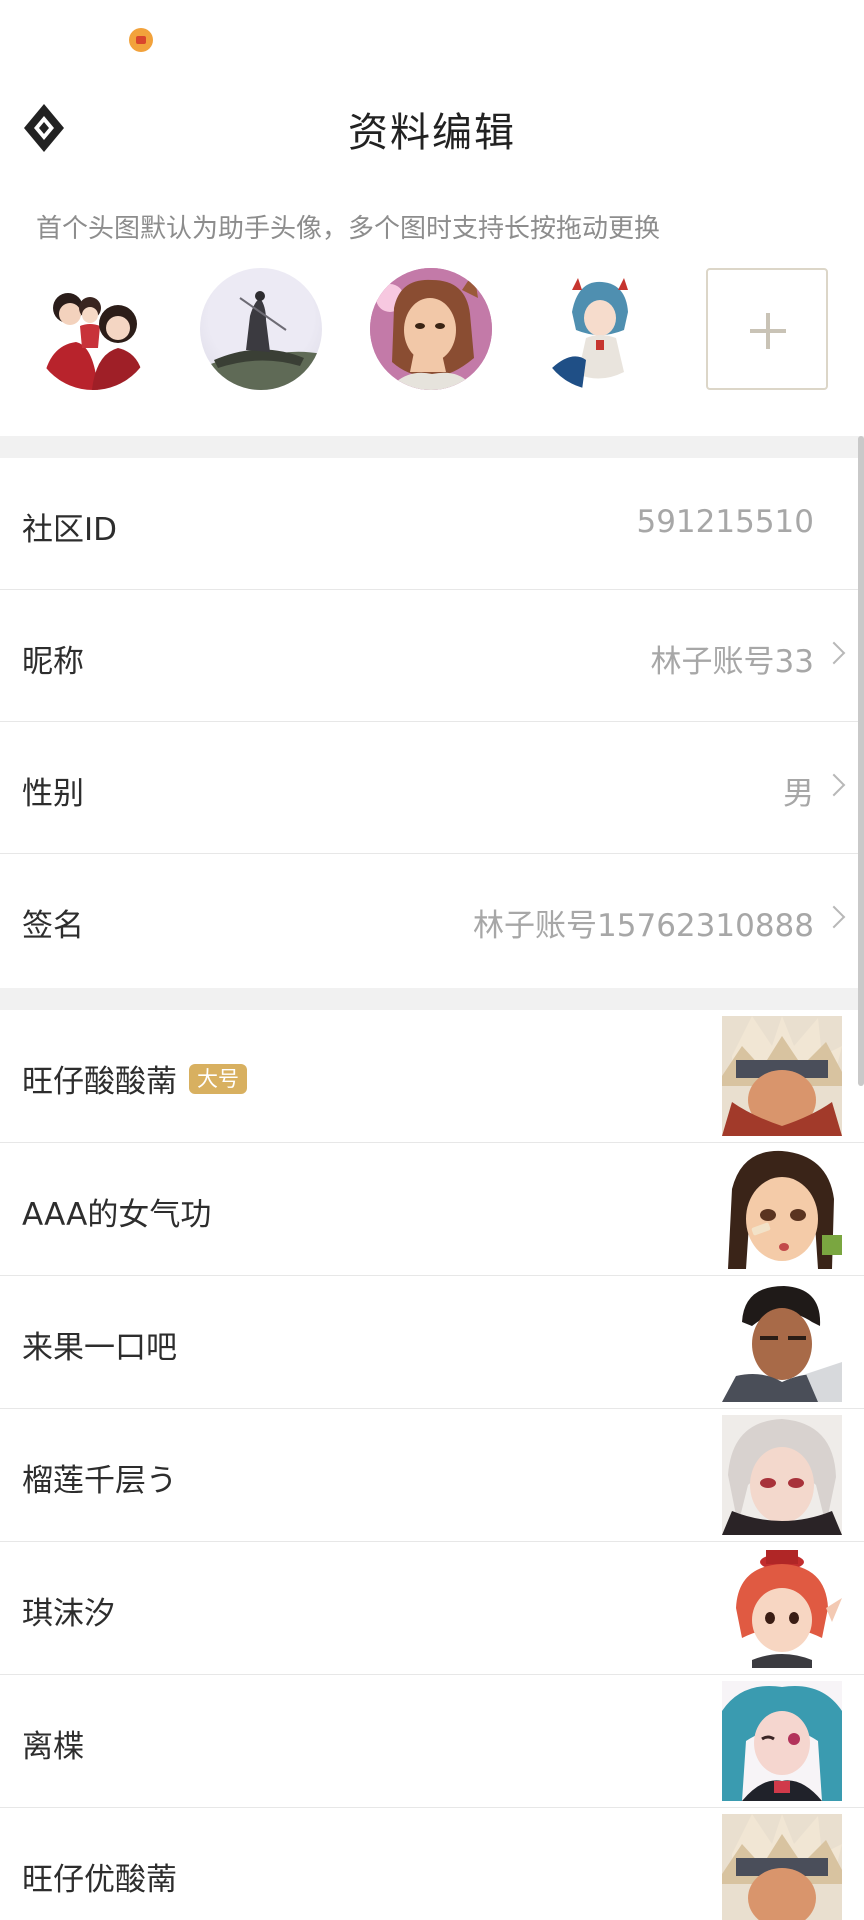  What do you see at coordinates (725, 522) in the screenshot?
I see `community-id-value: 591215510` at bounding box center [725, 522].